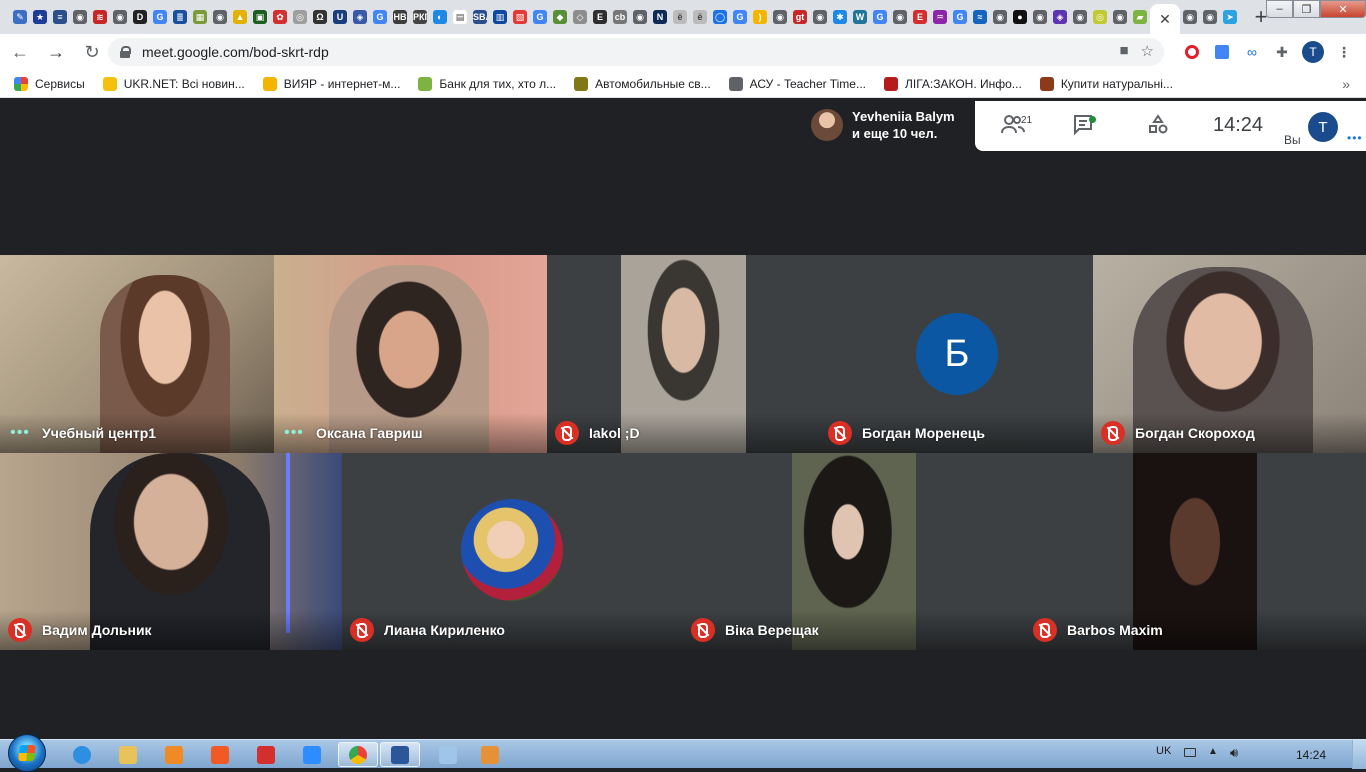  What do you see at coordinates (400, 754) in the screenshot?
I see `taskbar-app-word` at bounding box center [400, 754].